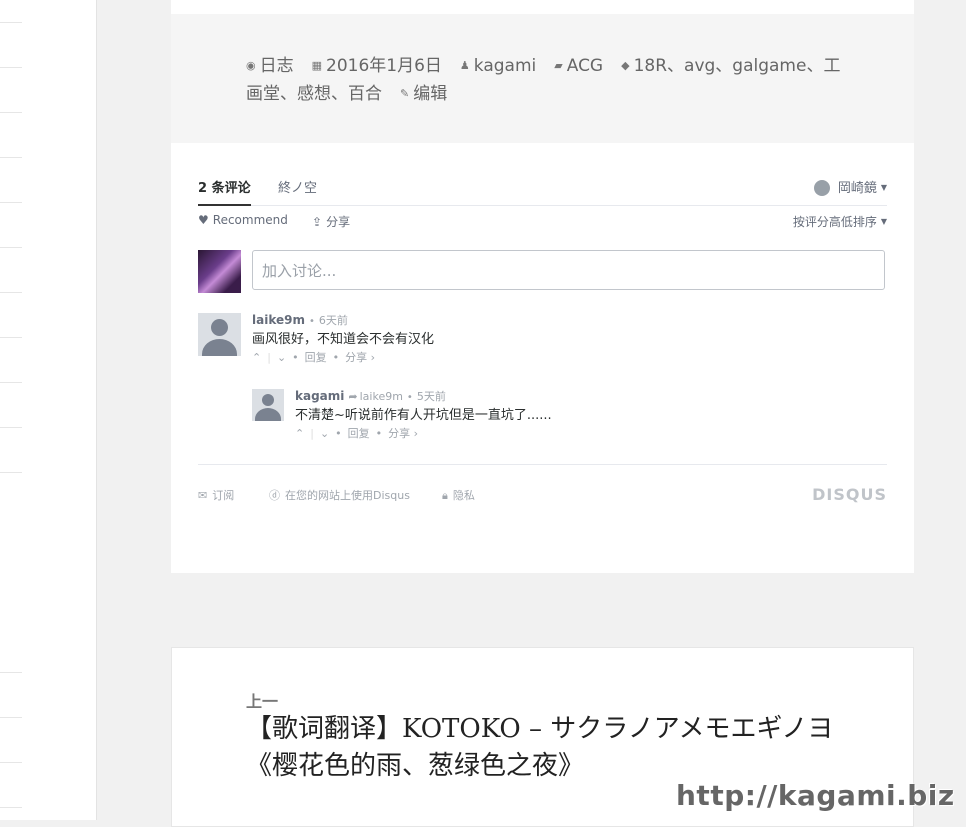  Describe the element at coordinates (317, 65) in the screenshot. I see `calendar-icon: ▦` at that location.